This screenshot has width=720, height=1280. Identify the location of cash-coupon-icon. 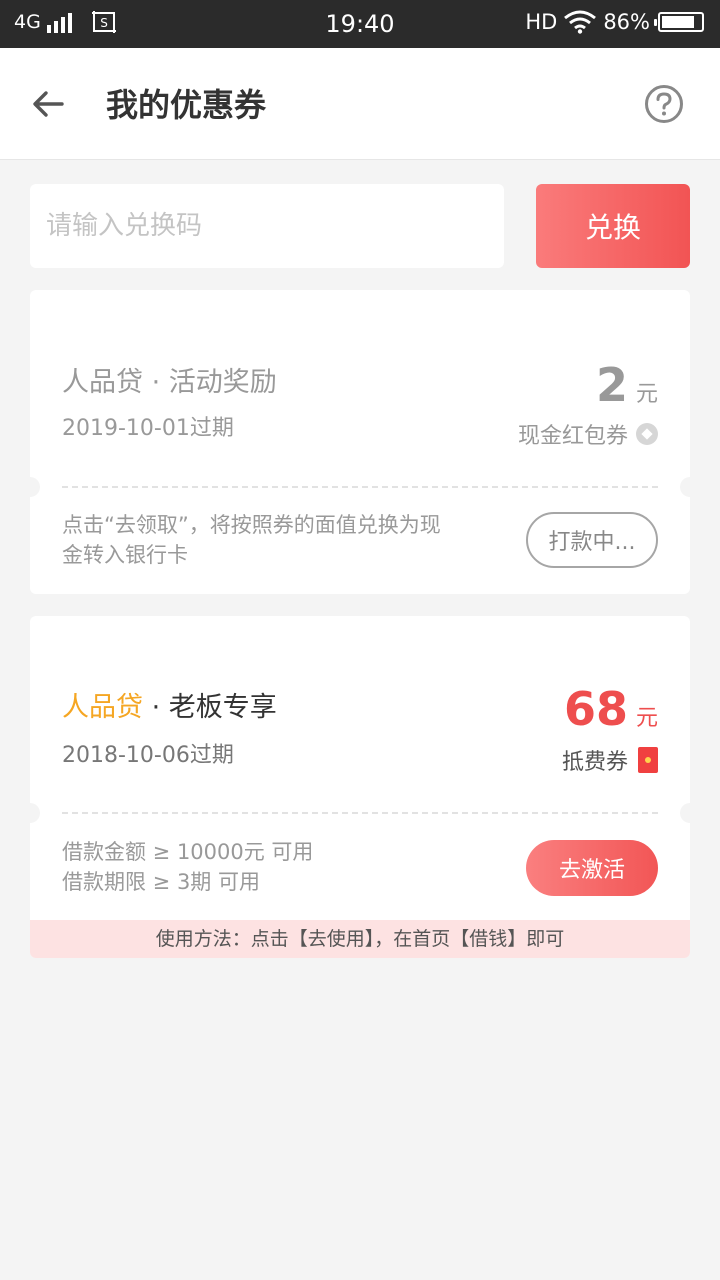
(647, 434).